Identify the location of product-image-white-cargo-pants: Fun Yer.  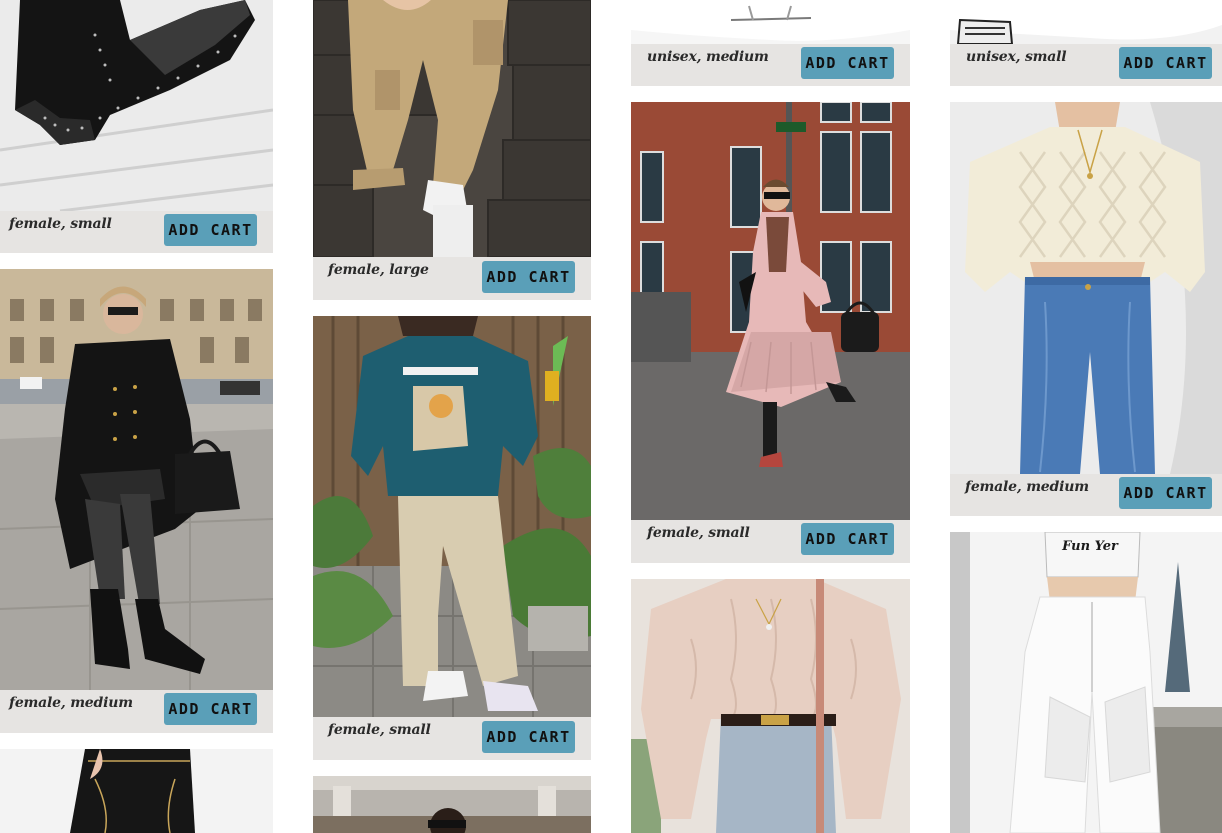
(1086, 682).